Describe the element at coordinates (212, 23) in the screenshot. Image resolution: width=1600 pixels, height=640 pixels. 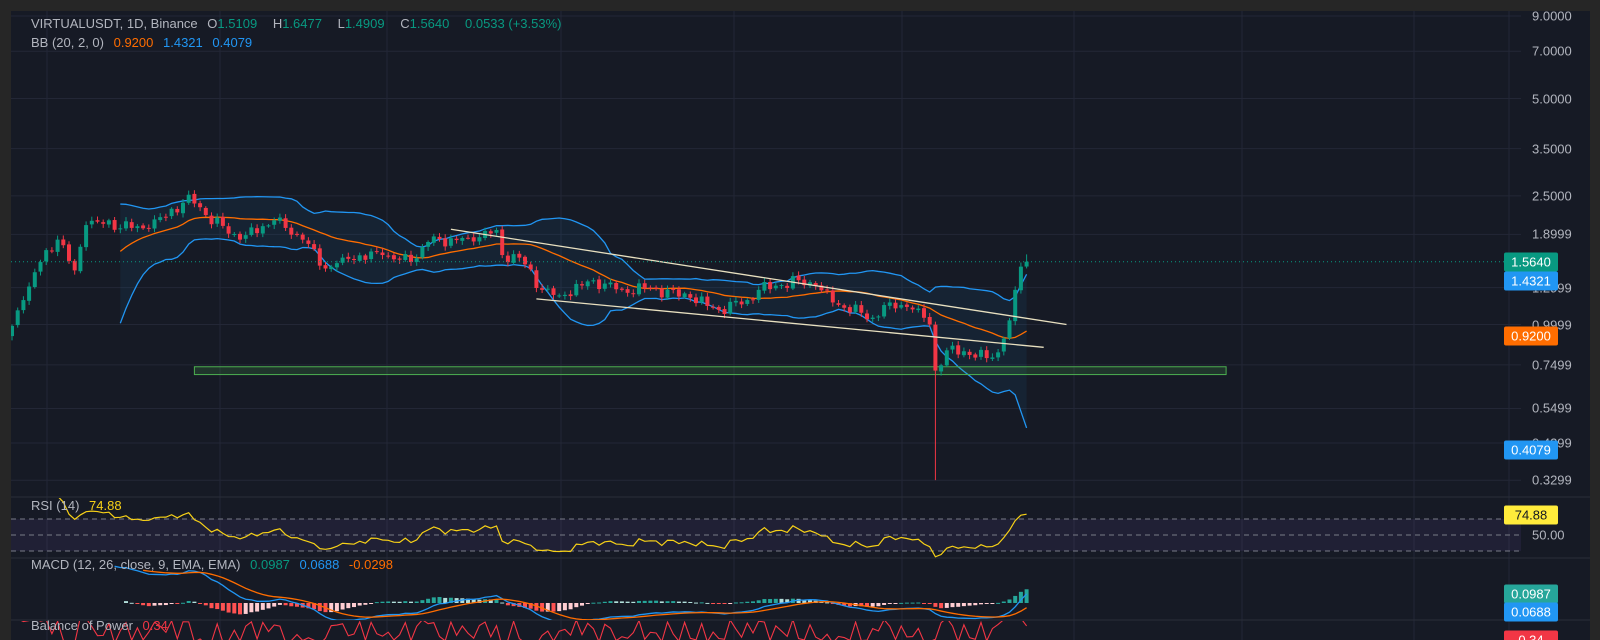
I see `open-label: O` at that location.